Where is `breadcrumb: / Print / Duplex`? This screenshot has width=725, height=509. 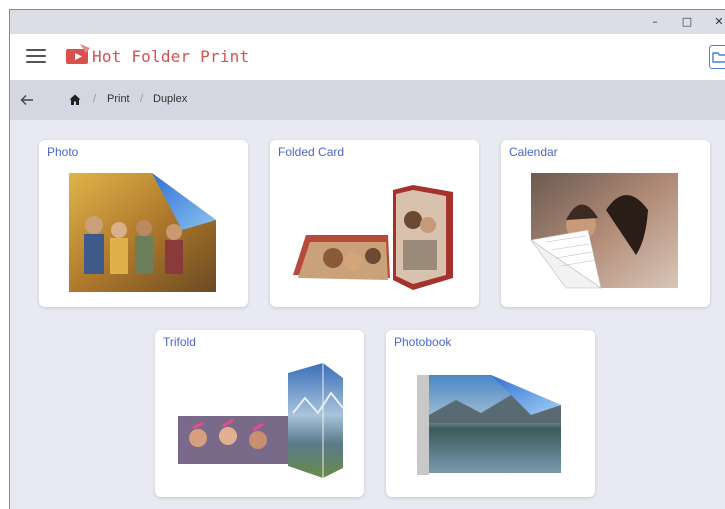
breadcrumb: / Print / Duplex is located at coordinates (367, 100).